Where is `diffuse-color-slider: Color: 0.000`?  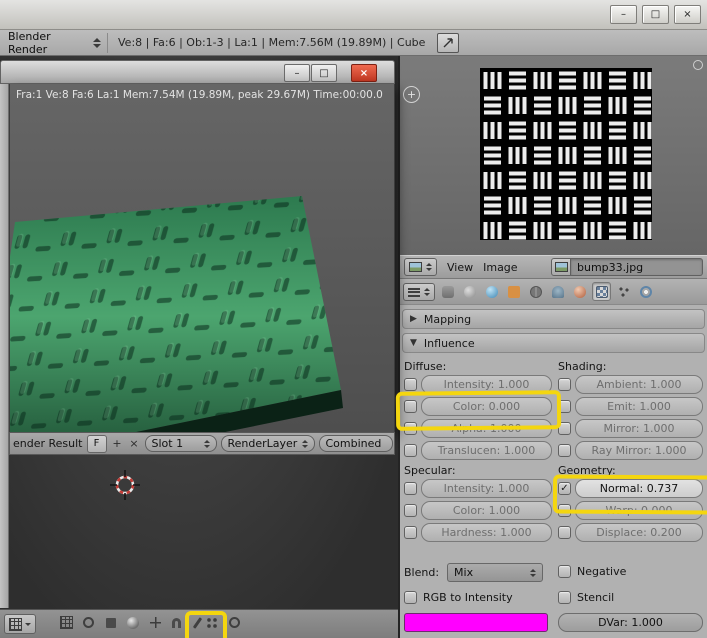
diffuse-color-slider: Color: 0.000 is located at coordinates (486, 406).